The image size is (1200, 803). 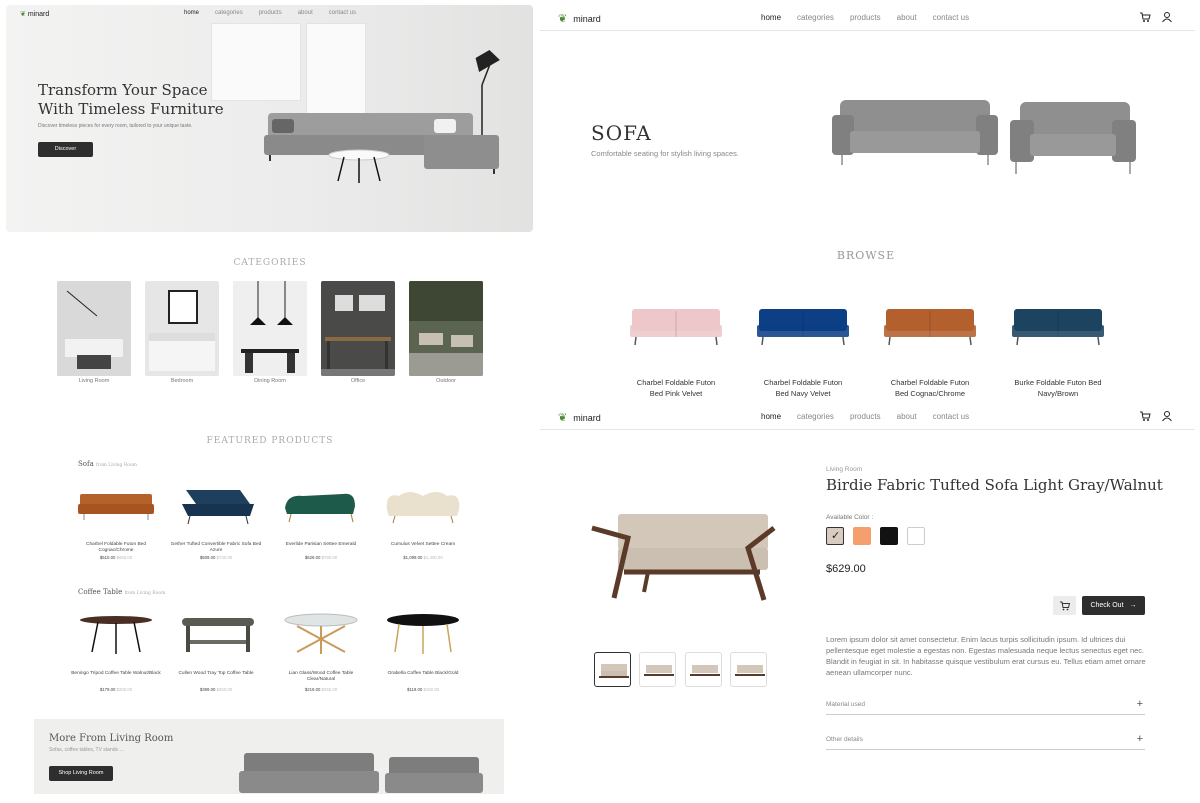 What do you see at coordinates (916, 536) in the screenshot?
I see `color-swatch-white` at bounding box center [916, 536].